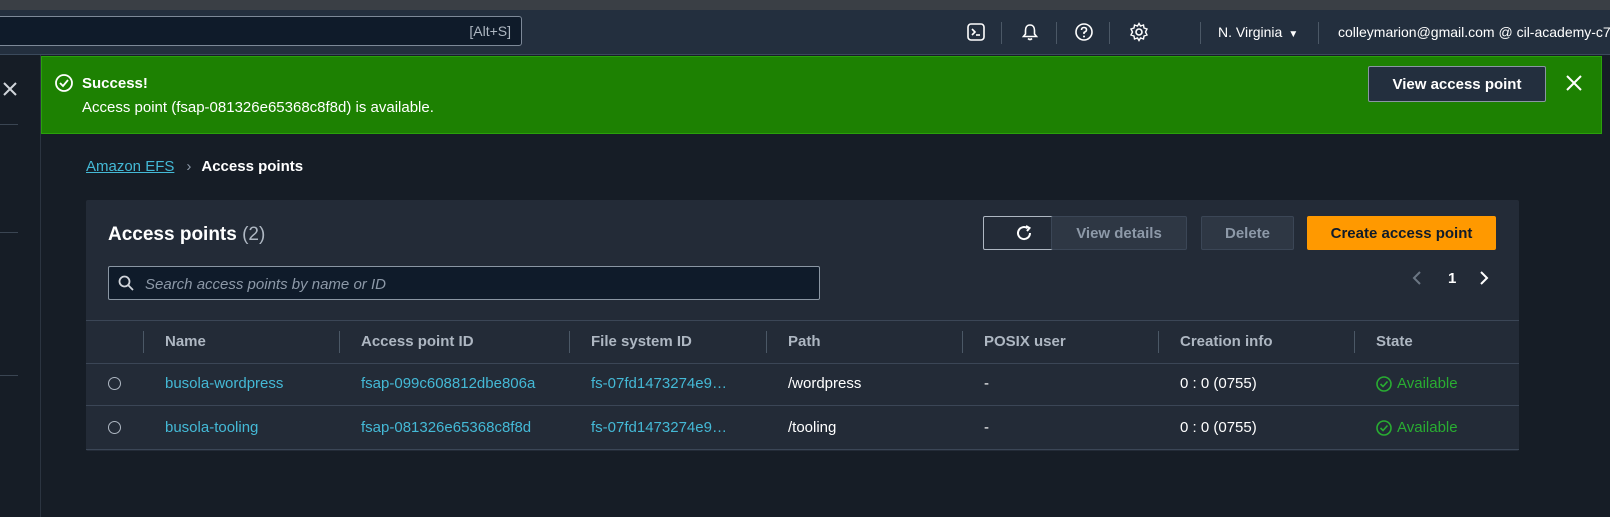  I want to click on chevron-right-icon: ›, so click(189, 166).